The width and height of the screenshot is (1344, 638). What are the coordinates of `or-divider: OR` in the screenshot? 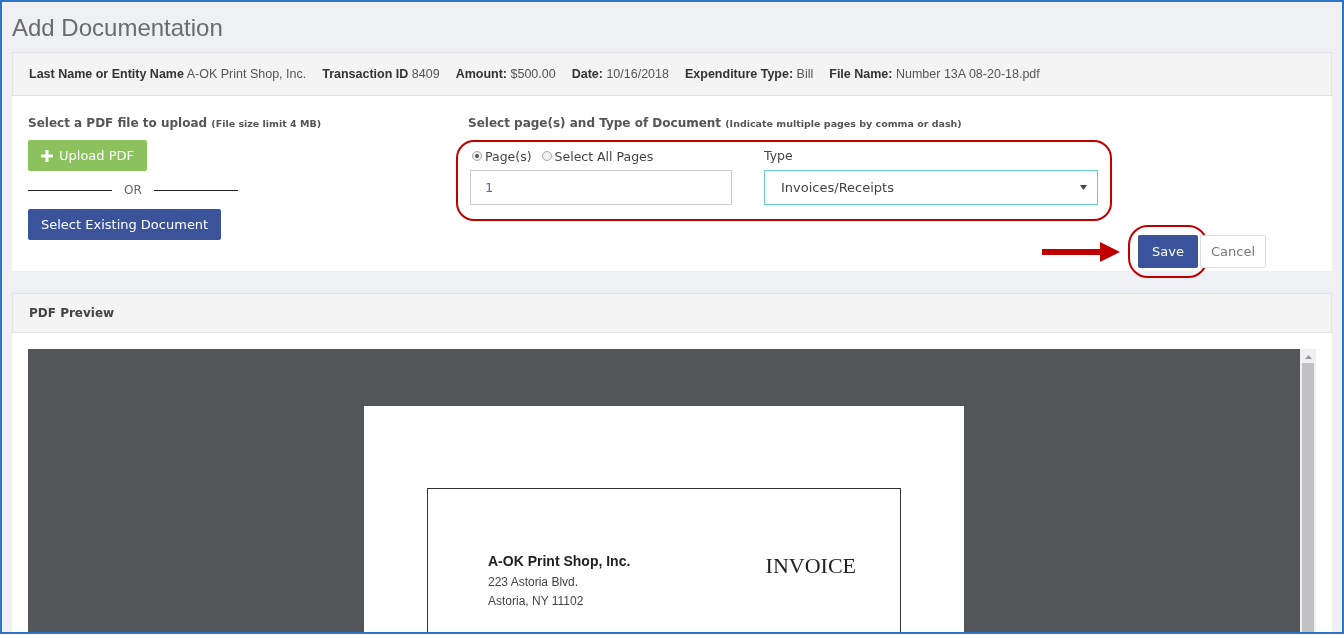 It's located at (133, 190).